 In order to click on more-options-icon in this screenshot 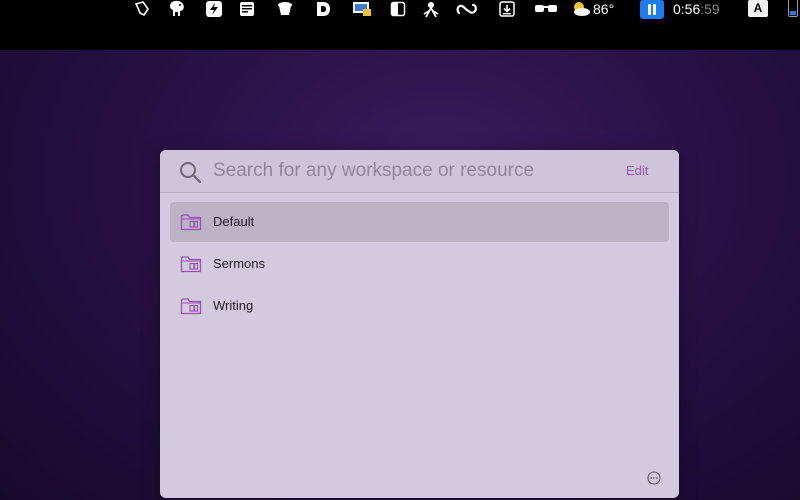, I will do `click(654, 478)`.